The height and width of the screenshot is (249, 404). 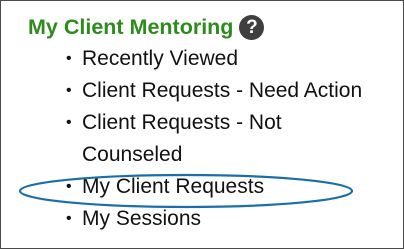 I want to click on menu-item-client-requests-need-action: • Client Requests - Need Action, so click(x=230, y=91).